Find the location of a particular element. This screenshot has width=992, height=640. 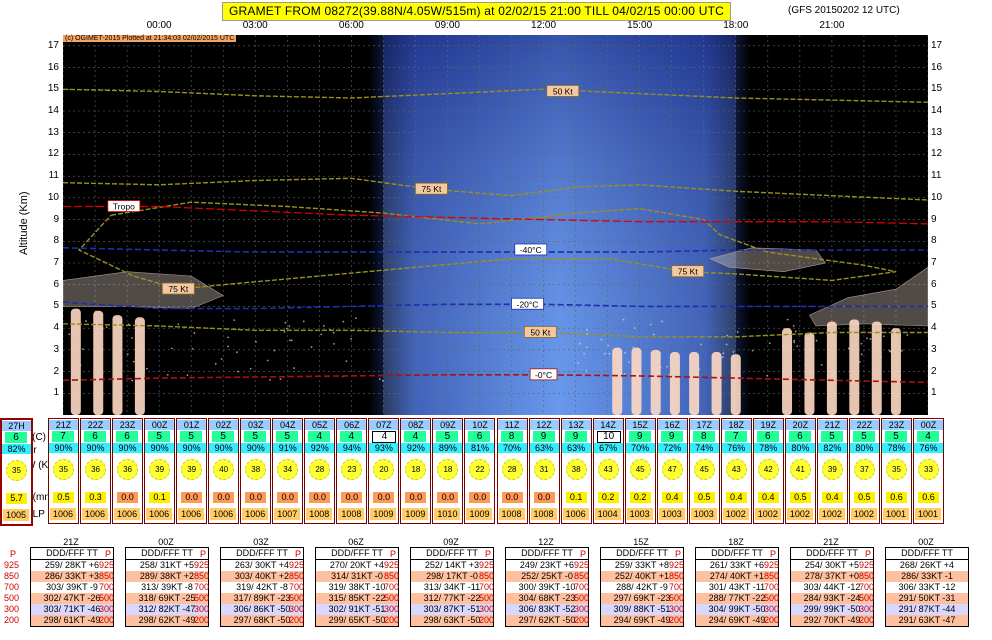

point-time-label: 16Z is located at coordinates (672, 425).